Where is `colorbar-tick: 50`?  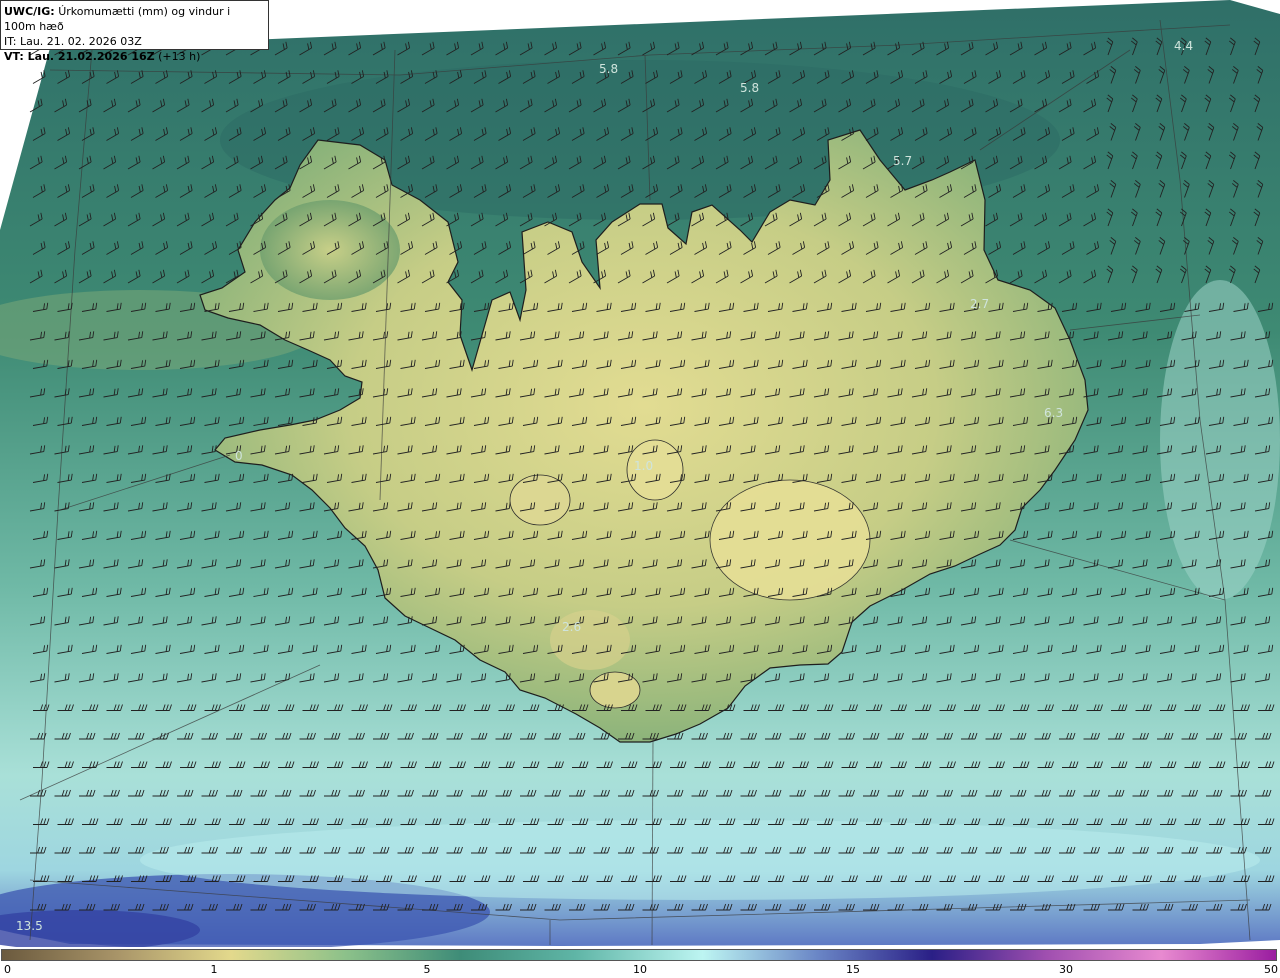
colorbar-tick: 50 is located at coordinates (1271, 969).